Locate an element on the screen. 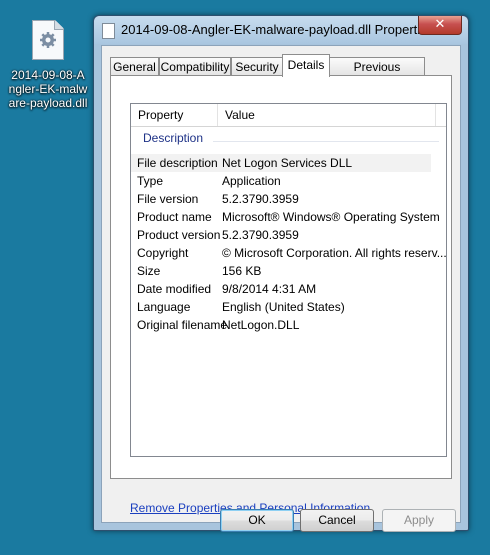  list-item: Type Application is located at coordinates (281, 181).